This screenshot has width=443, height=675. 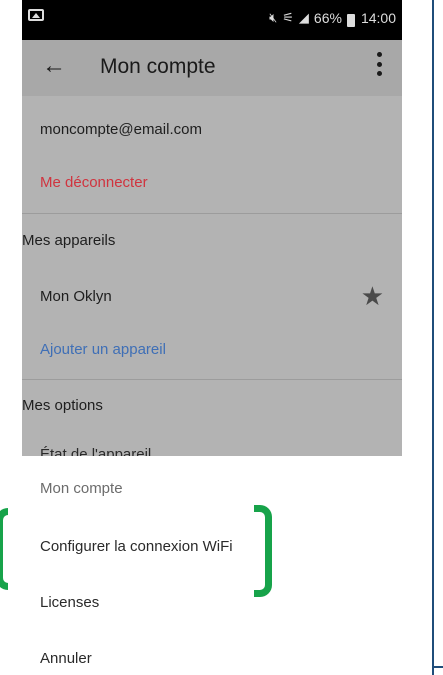 I want to click on highlight-bracket-left, so click(x=4, y=549).